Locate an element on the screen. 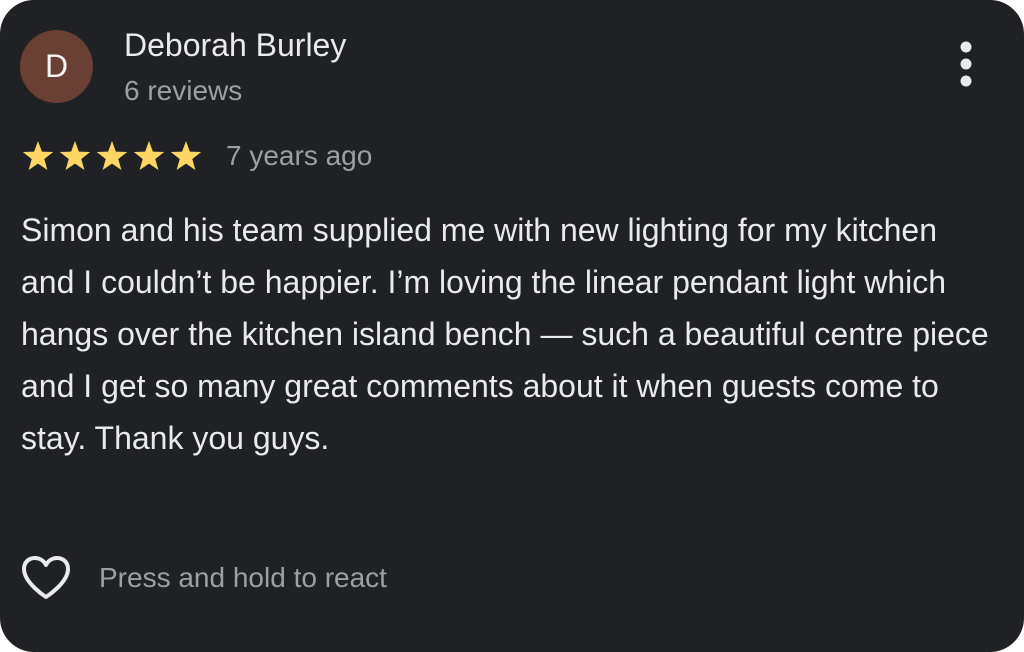  more-vert-icon is located at coordinates (966, 65).